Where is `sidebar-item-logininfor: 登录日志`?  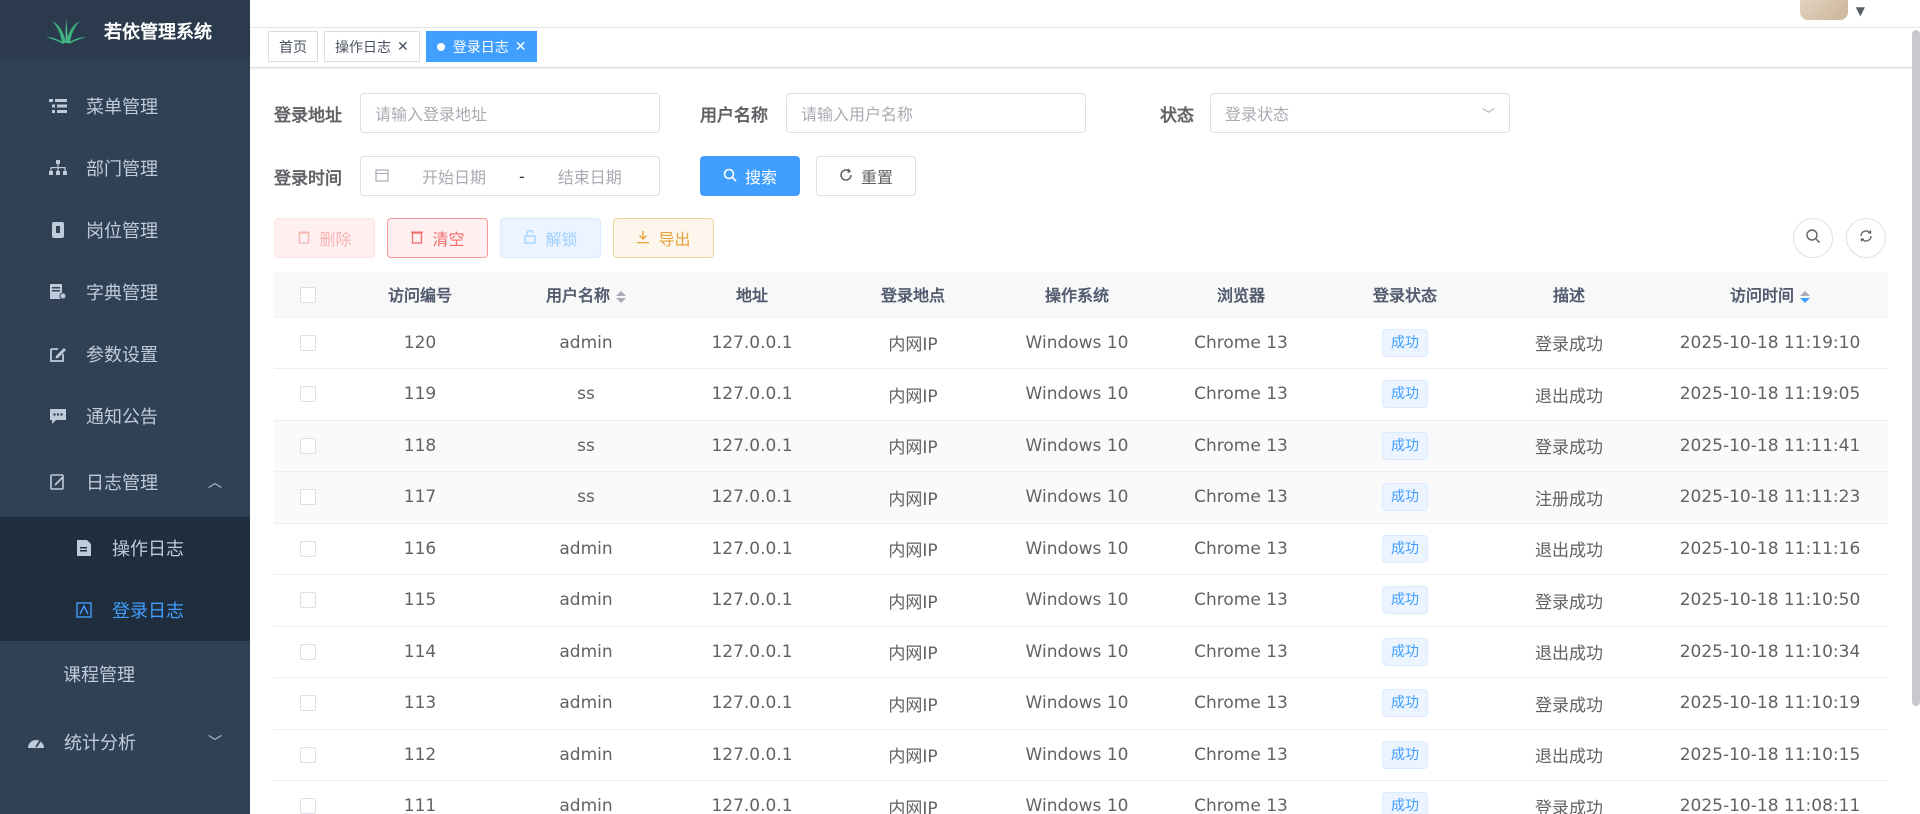 sidebar-item-logininfor: 登录日志 is located at coordinates (125, 610).